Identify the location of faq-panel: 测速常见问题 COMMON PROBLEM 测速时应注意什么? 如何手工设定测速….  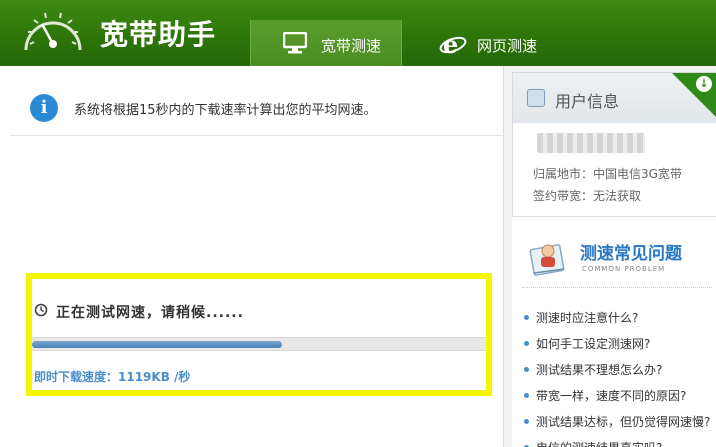
(614, 331).